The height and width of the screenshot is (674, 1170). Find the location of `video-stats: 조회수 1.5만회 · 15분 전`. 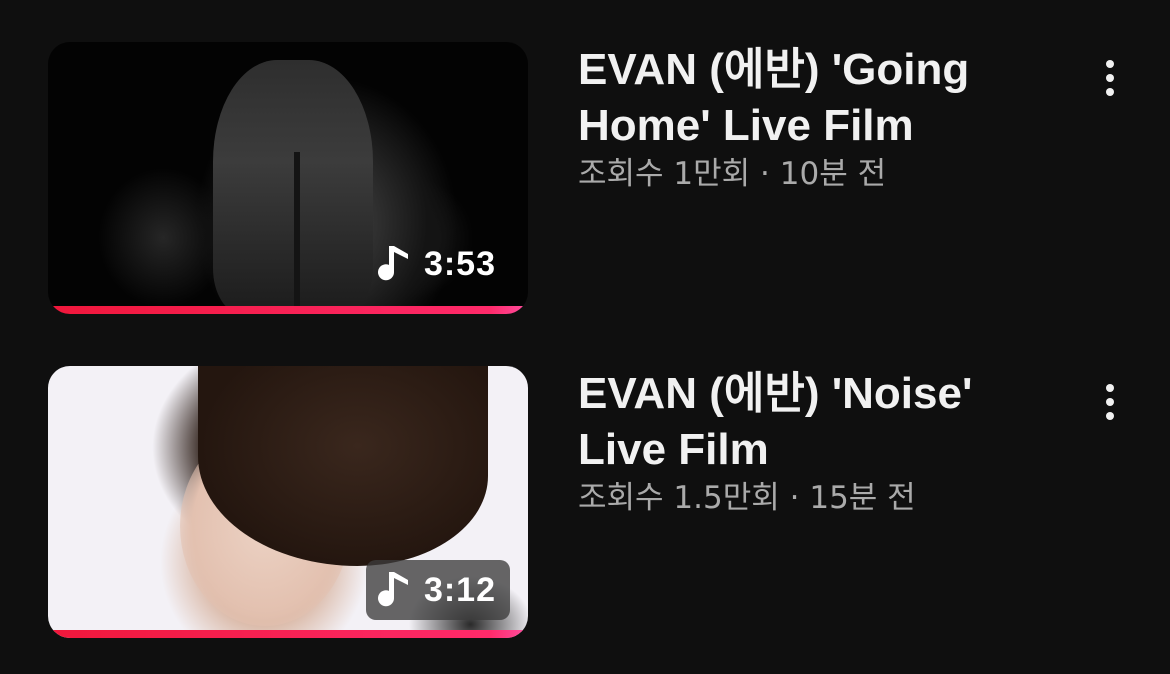

video-stats: 조회수 1.5만회 · 15분 전 is located at coordinates (813, 498).